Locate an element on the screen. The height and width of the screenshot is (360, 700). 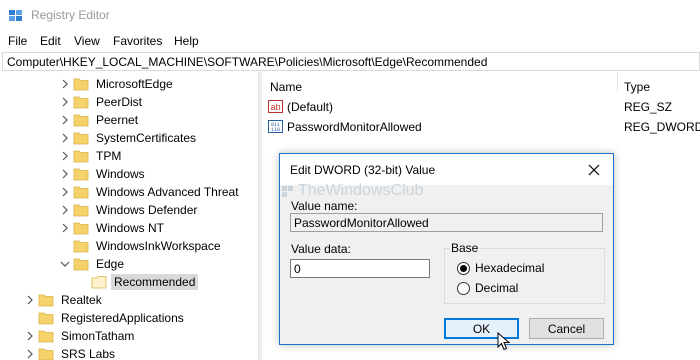
tree-item: Recommended is located at coordinates (138, 282).